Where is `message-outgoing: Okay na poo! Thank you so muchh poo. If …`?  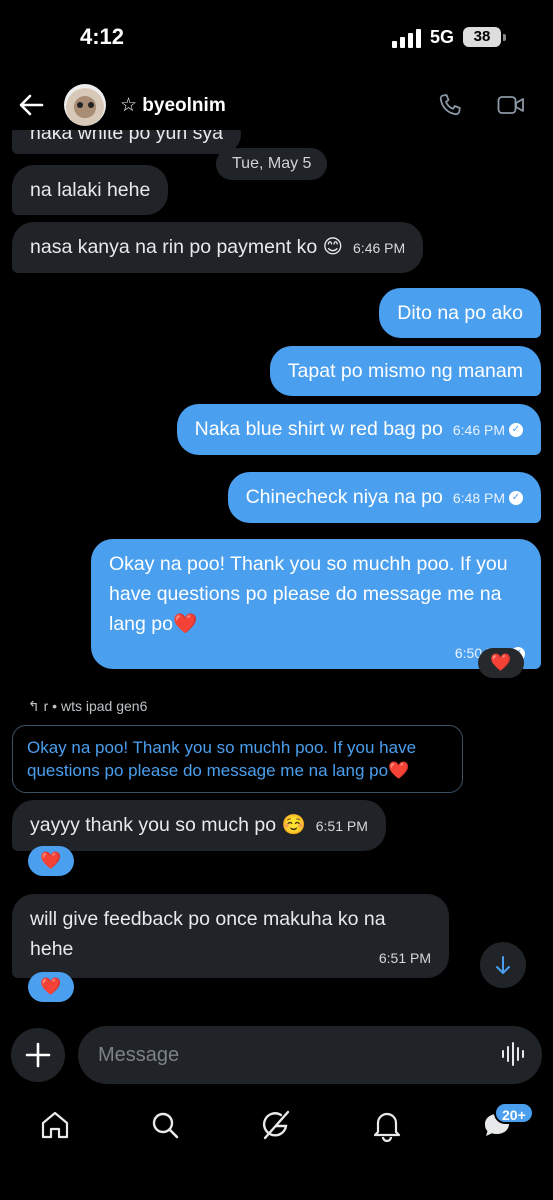 message-outgoing: Okay na poo! Thank you so muchh poo. If … is located at coordinates (316, 604).